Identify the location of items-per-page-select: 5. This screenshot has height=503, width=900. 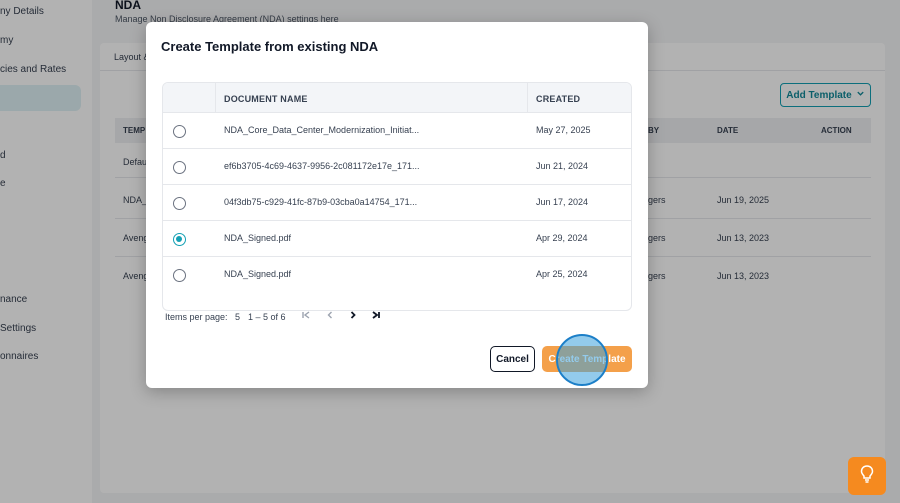
(237, 317).